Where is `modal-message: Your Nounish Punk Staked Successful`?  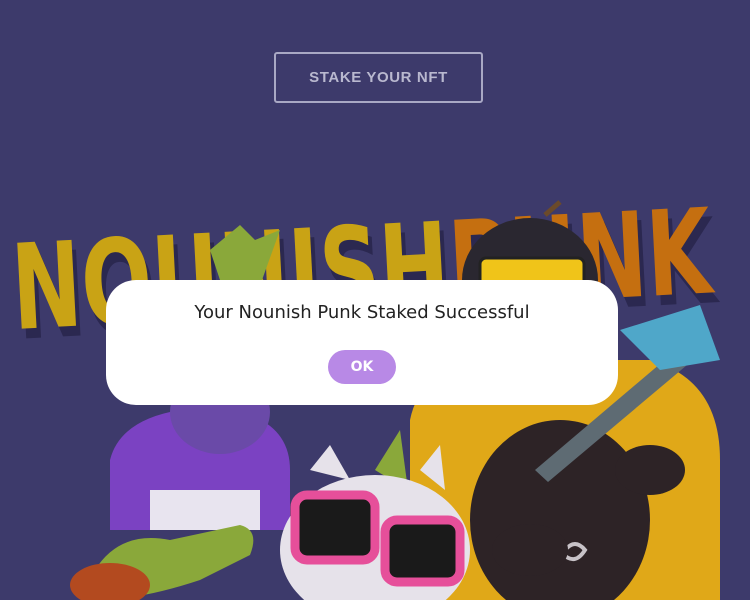
modal-message: Your Nounish Punk Staked Successful is located at coordinates (362, 312).